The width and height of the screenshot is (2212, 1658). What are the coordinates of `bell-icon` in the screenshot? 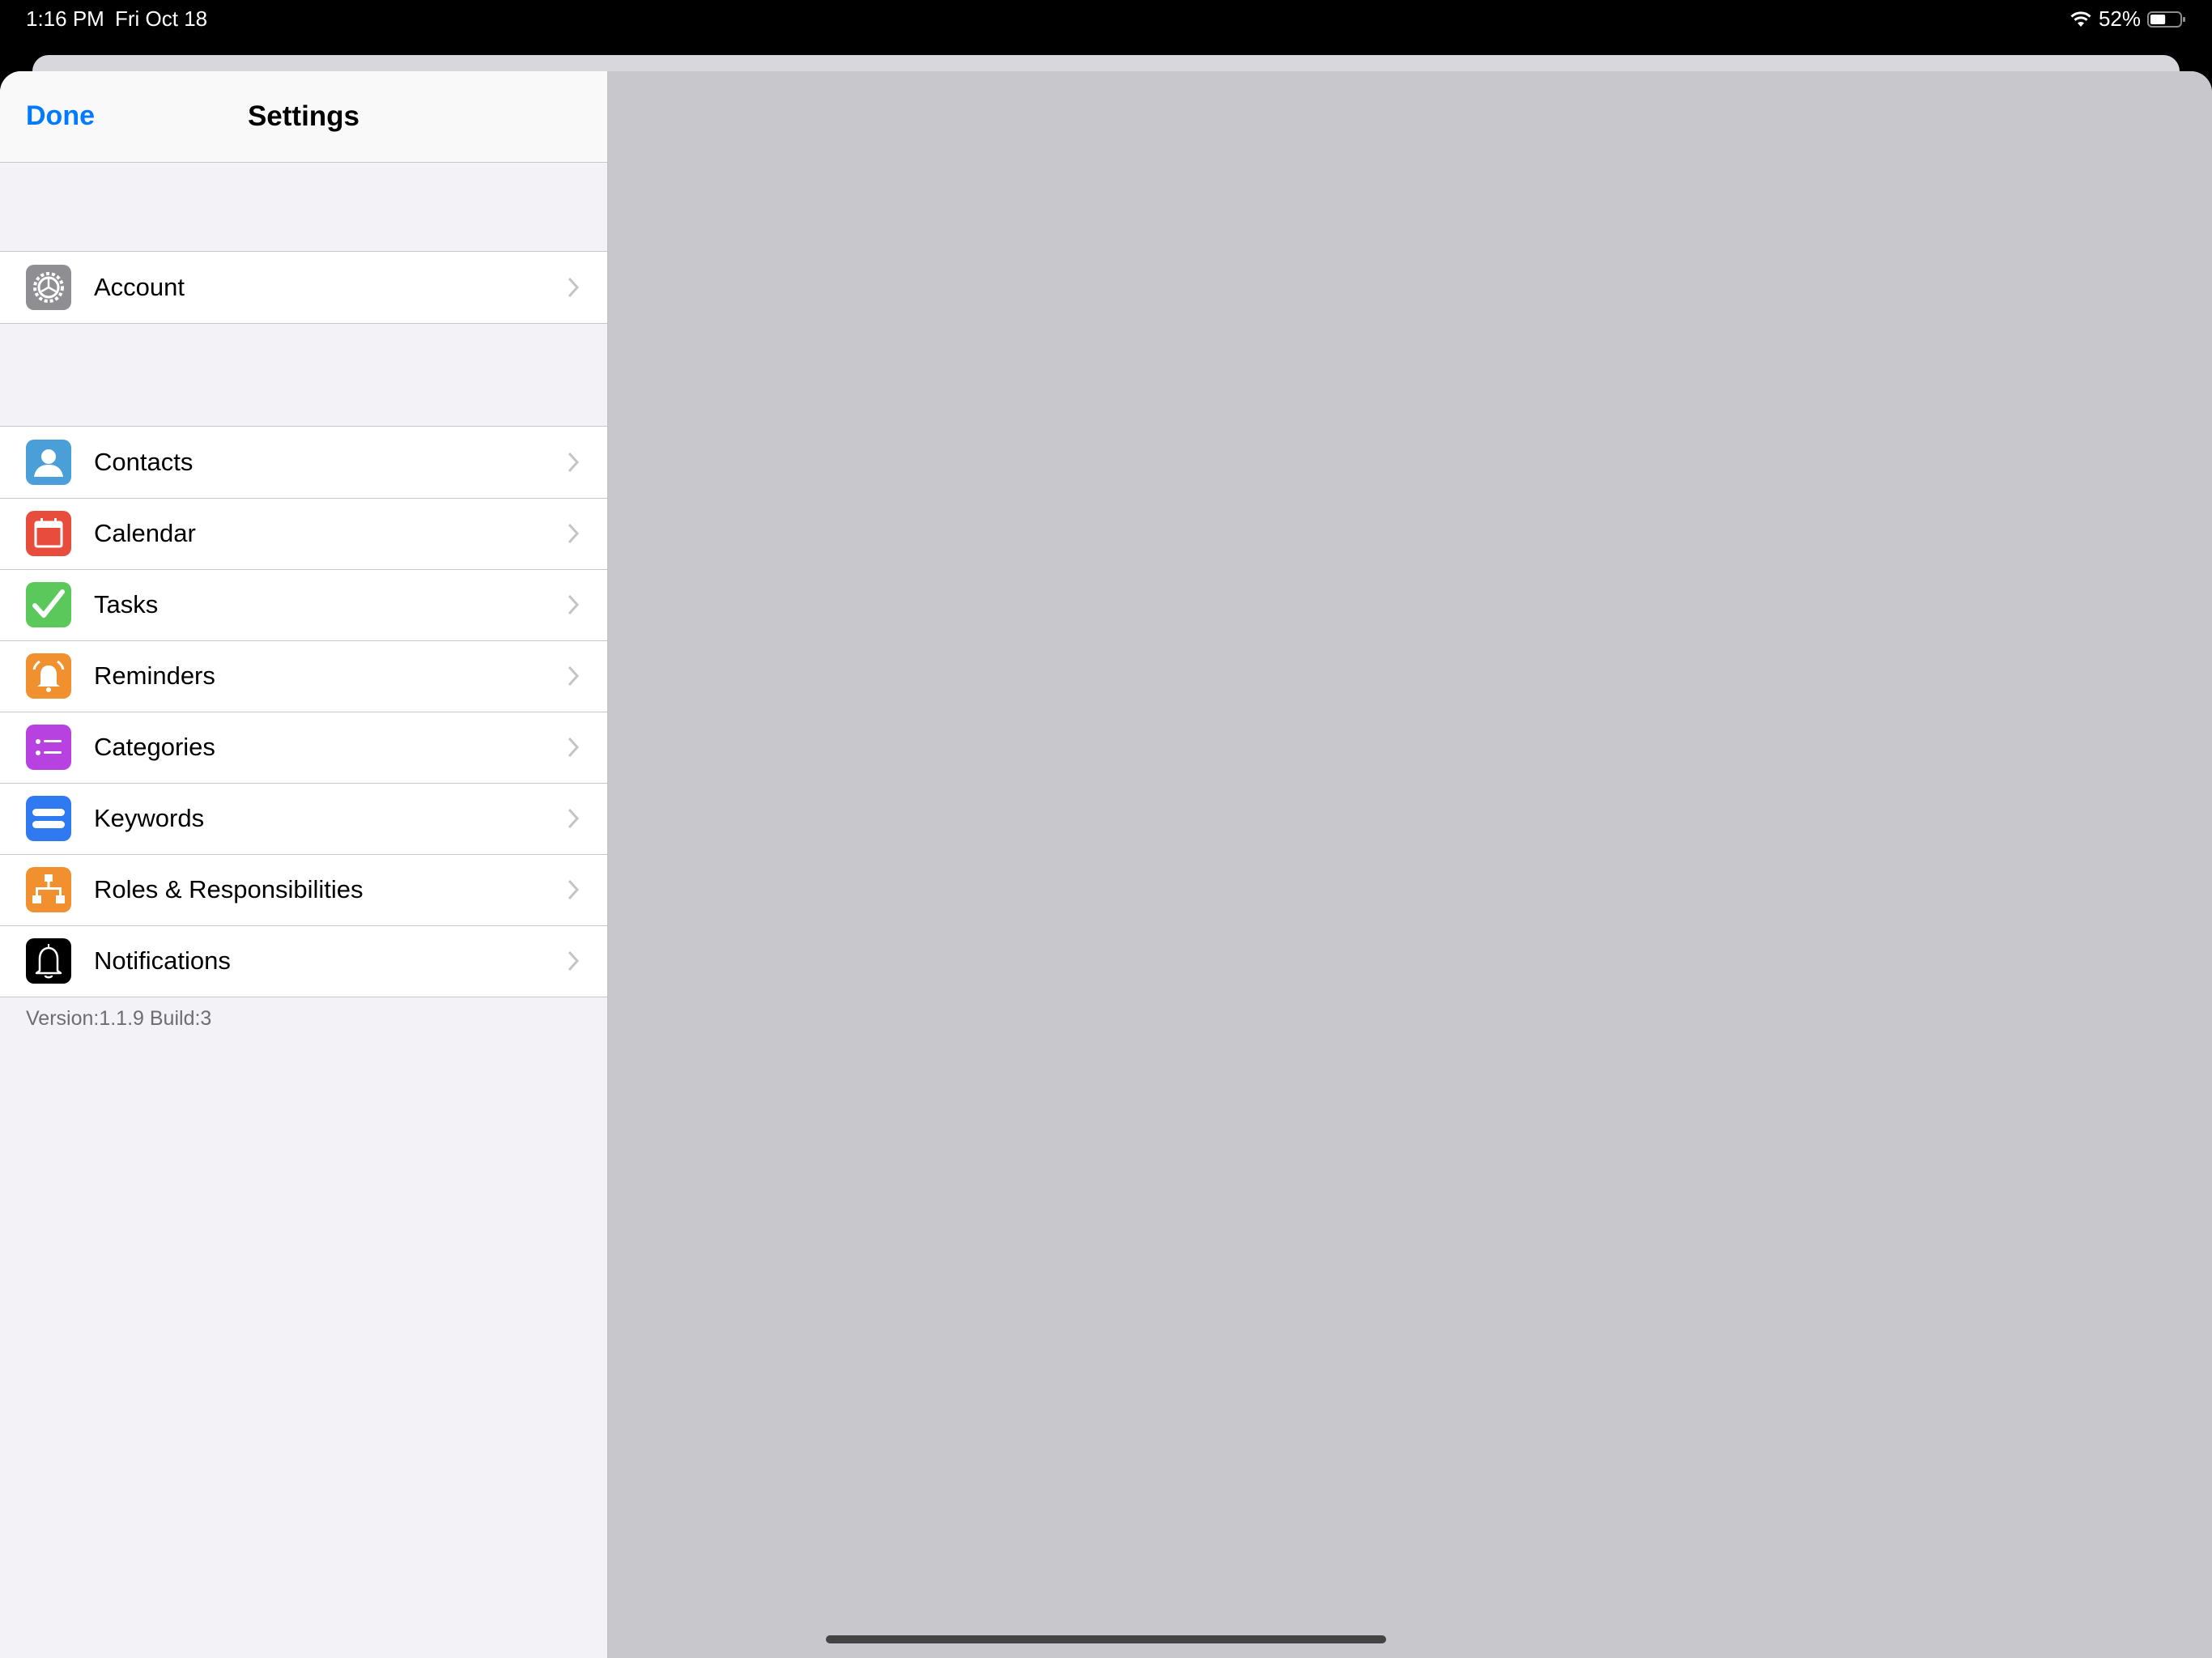 It's located at (49, 961).